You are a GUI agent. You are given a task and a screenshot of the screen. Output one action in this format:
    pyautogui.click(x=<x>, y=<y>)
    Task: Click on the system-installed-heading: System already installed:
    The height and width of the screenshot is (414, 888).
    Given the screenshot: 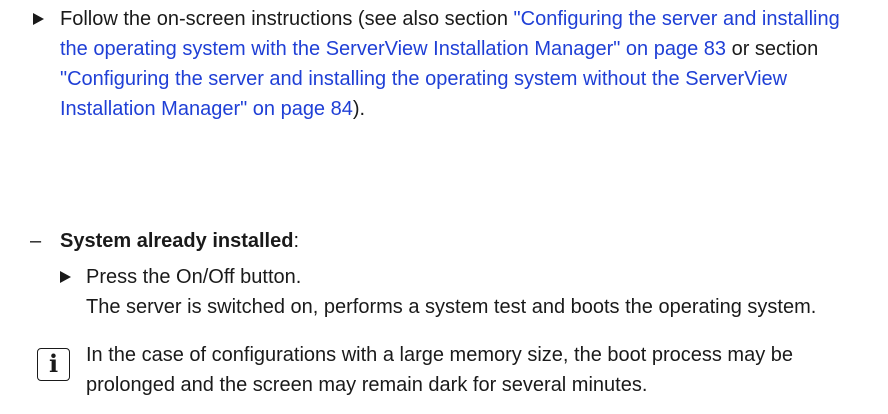 What is the action you would take?
    pyautogui.click(x=180, y=241)
    